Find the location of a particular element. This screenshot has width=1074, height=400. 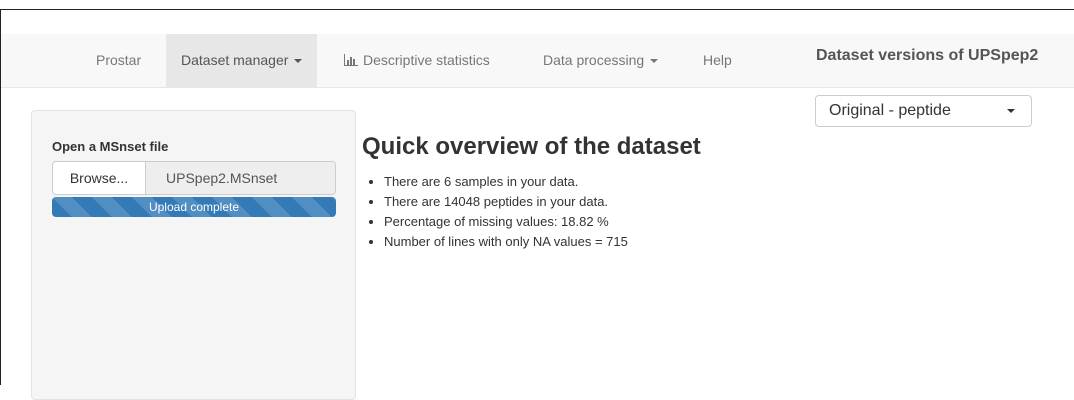

file-name-field: UPSpep2.MSnset is located at coordinates (240, 178).